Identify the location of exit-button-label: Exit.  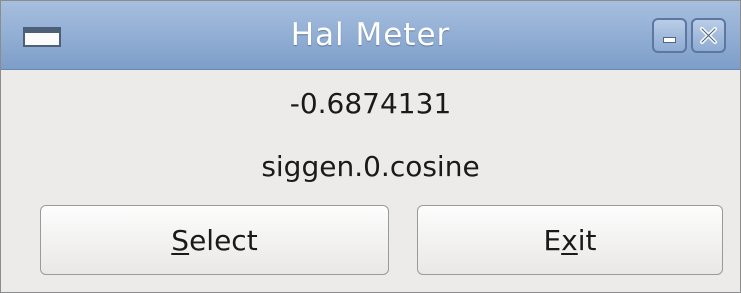
(569, 240).